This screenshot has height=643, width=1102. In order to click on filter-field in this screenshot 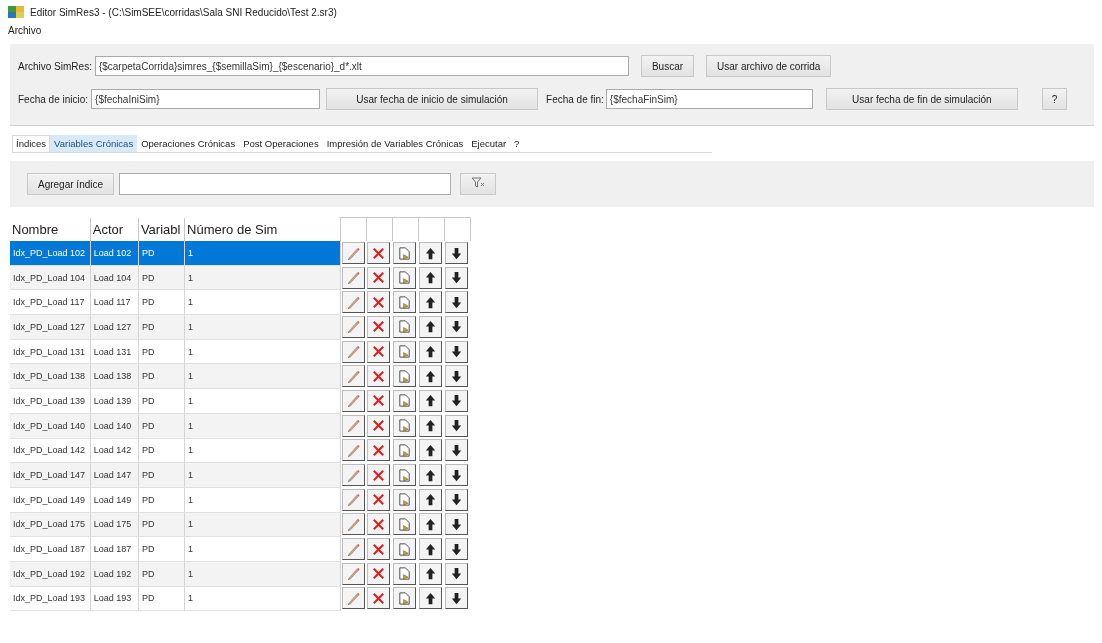, I will do `click(285, 184)`.